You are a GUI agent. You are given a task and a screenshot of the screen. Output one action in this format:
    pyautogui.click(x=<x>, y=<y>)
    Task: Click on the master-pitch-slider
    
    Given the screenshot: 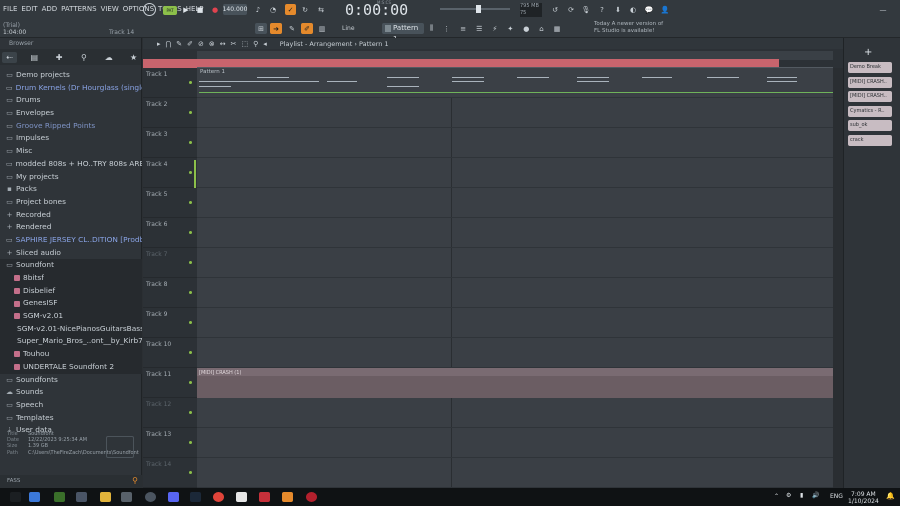 What is the action you would take?
    pyautogui.click(x=475, y=9)
    